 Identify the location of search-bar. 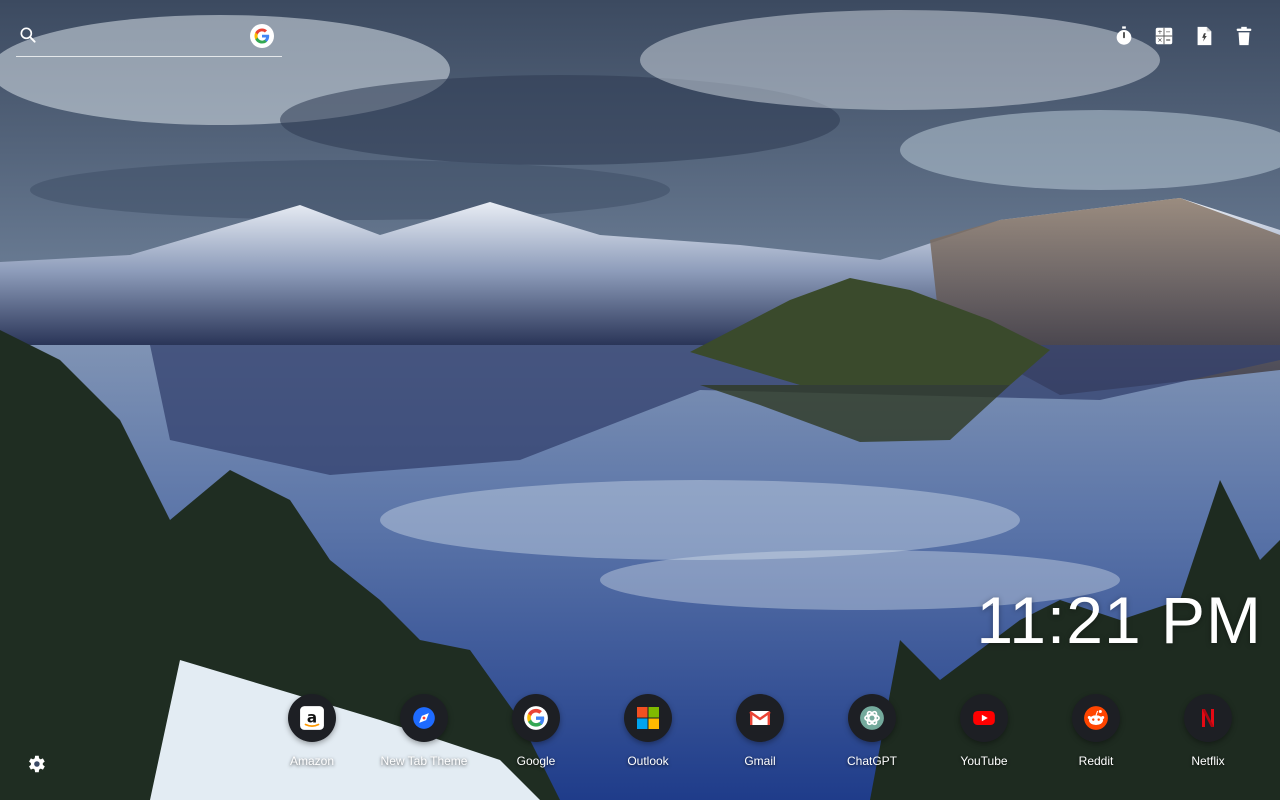
(149, 39).